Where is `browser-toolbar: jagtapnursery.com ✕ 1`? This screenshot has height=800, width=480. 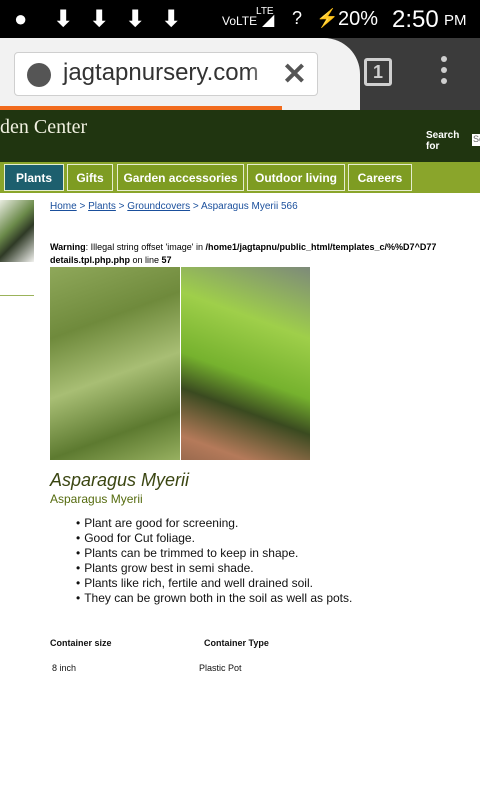
browser-toolbar: jagtapnursery.com ✕ 1 is located at coordinates (240, 74).